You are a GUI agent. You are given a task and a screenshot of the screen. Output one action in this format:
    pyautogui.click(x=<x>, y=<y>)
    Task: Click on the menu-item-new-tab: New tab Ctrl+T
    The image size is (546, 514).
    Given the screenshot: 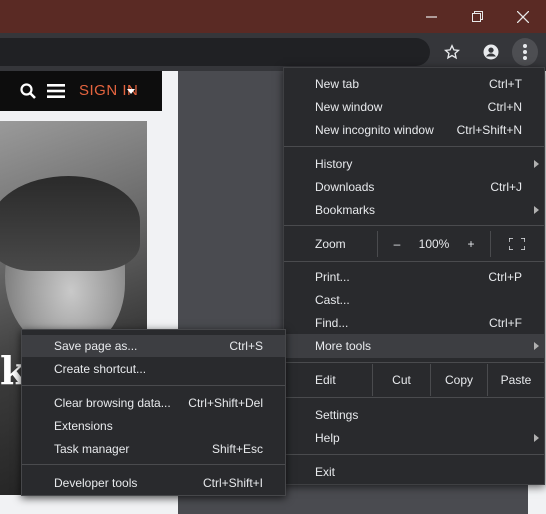 What is the action you would take?
    pyautogui.click(x=414, y=84)
    